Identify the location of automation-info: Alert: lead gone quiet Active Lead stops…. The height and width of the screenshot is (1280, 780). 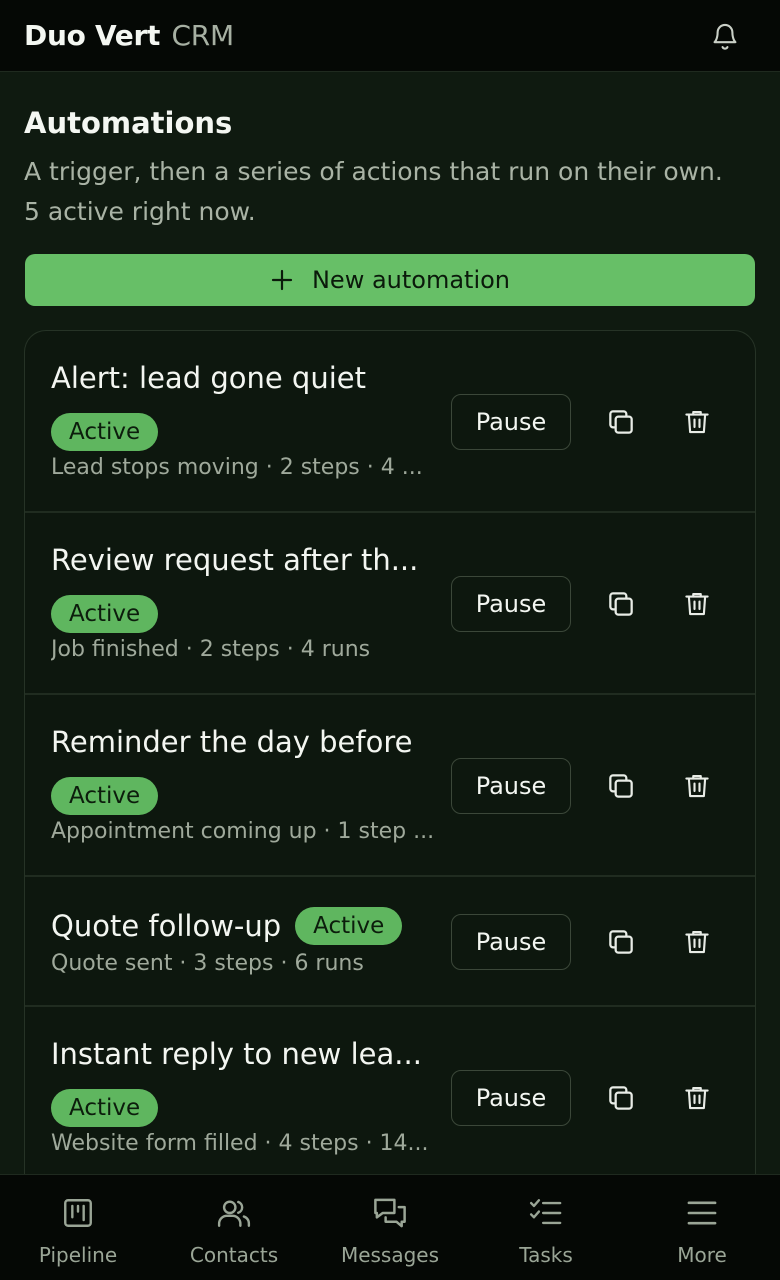
(246, 420).